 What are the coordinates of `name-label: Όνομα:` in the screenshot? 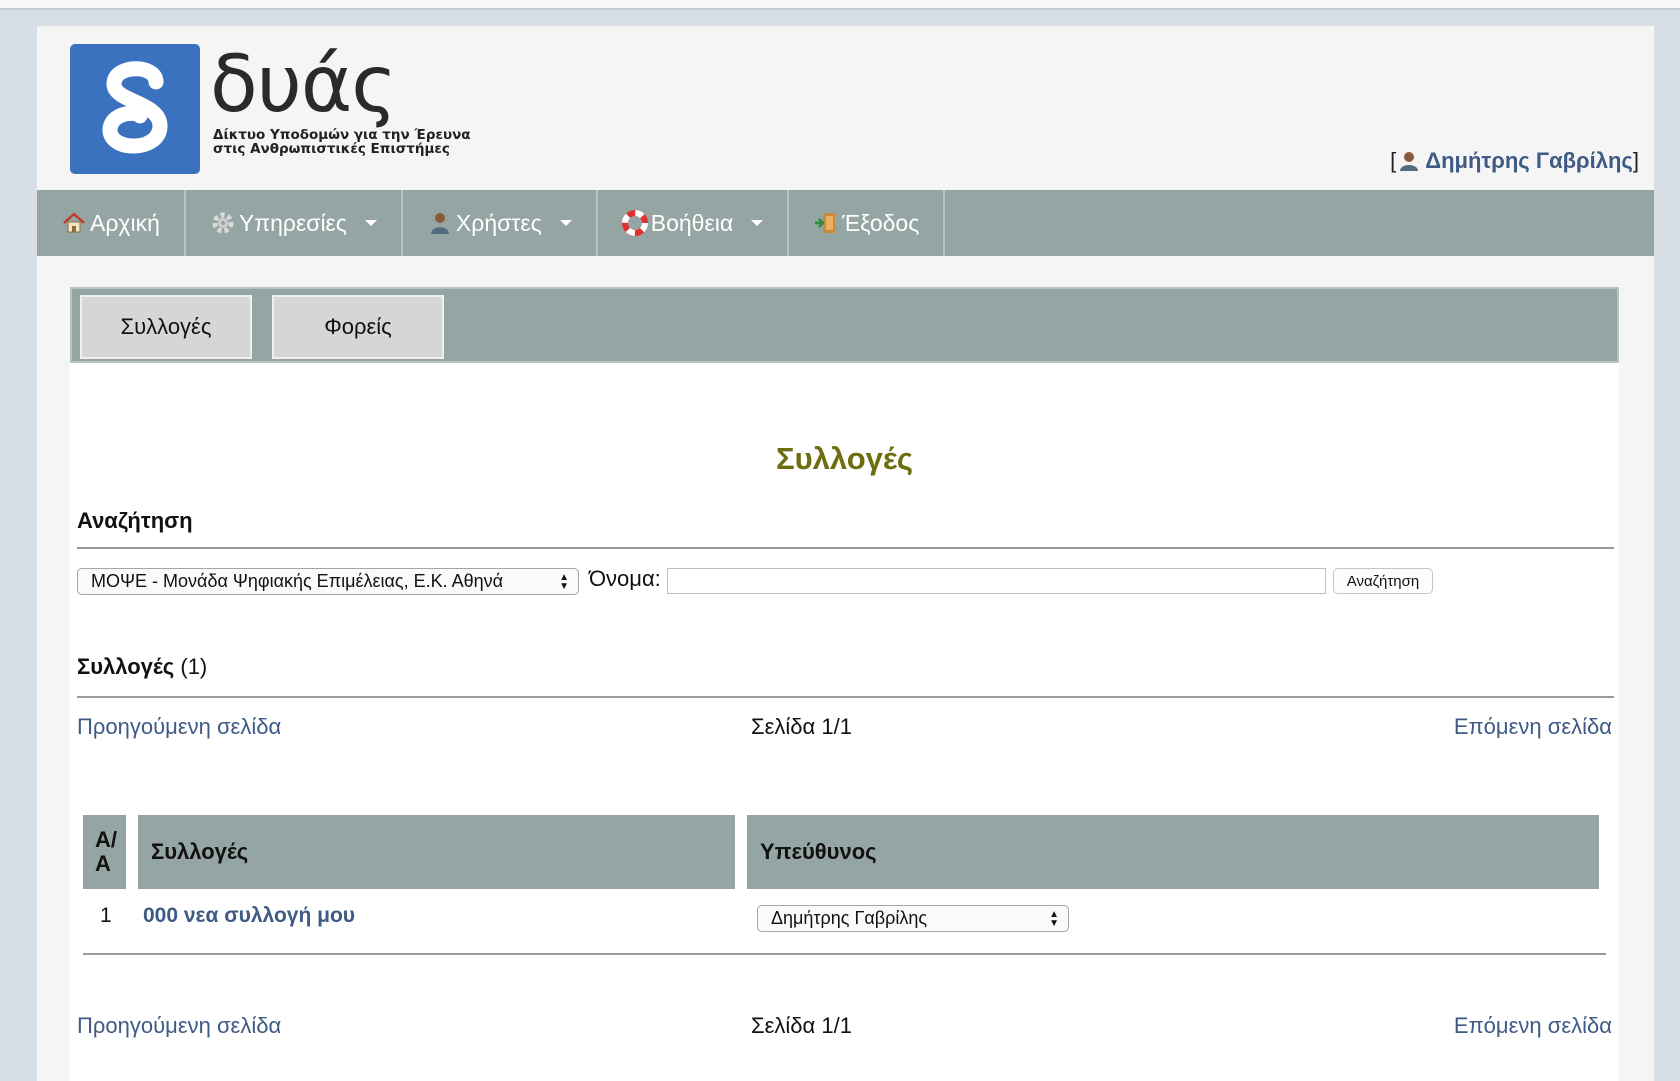 It's located at (625, 578).